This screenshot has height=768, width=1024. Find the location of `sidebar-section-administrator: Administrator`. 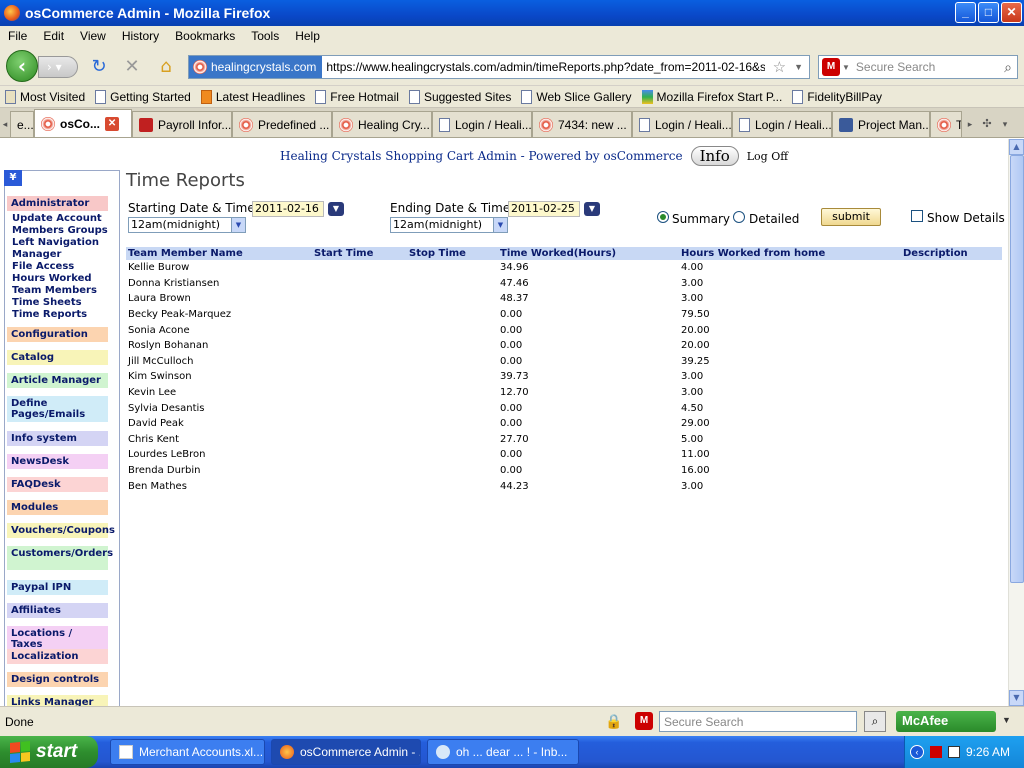

sidebar-section-administrator: Administrator is located at coordinates (57, 203).